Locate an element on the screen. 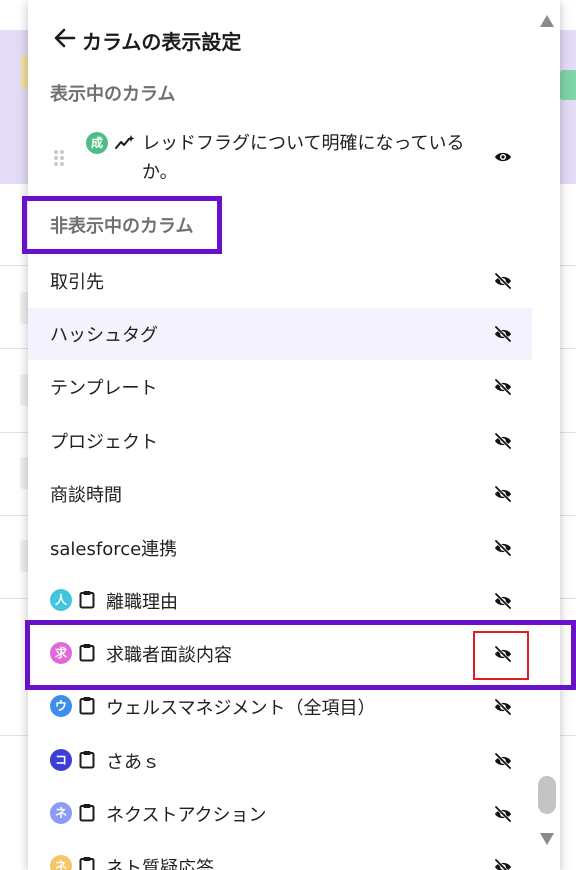  drag-handle-icon is located at coordinates (60, 159).